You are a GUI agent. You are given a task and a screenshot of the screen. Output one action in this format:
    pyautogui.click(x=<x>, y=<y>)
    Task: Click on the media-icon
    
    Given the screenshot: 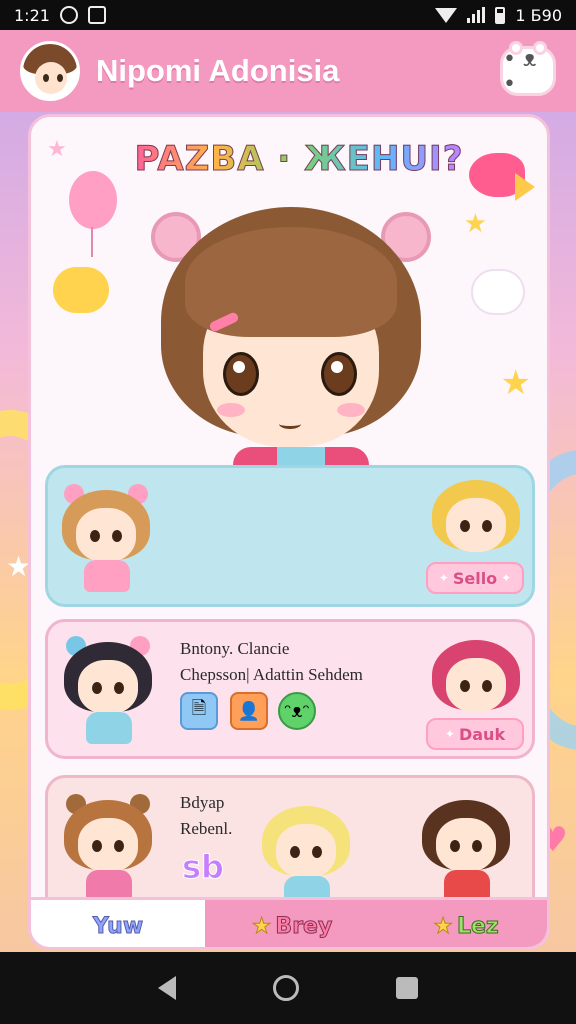 What is the action you would take?
    pyautogui.click(x=96, y=15)
    